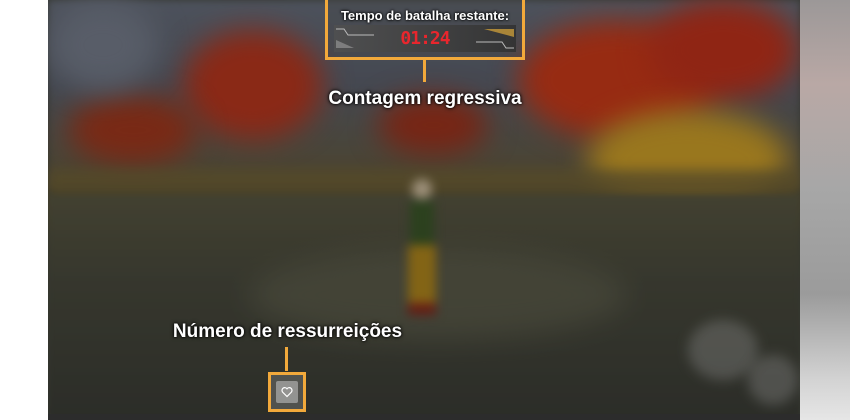 The image size is (850, 420). I want to click on countdown-label: Contagem regressiva, so click(425, 98).